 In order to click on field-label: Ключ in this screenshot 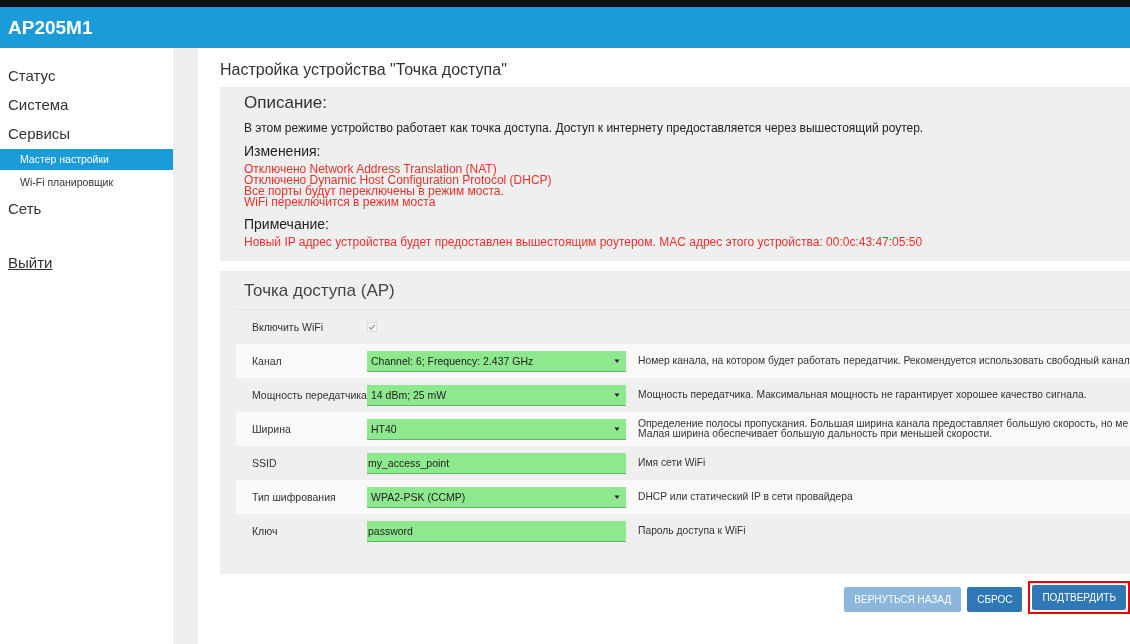, I will do `click(265, 531)`.